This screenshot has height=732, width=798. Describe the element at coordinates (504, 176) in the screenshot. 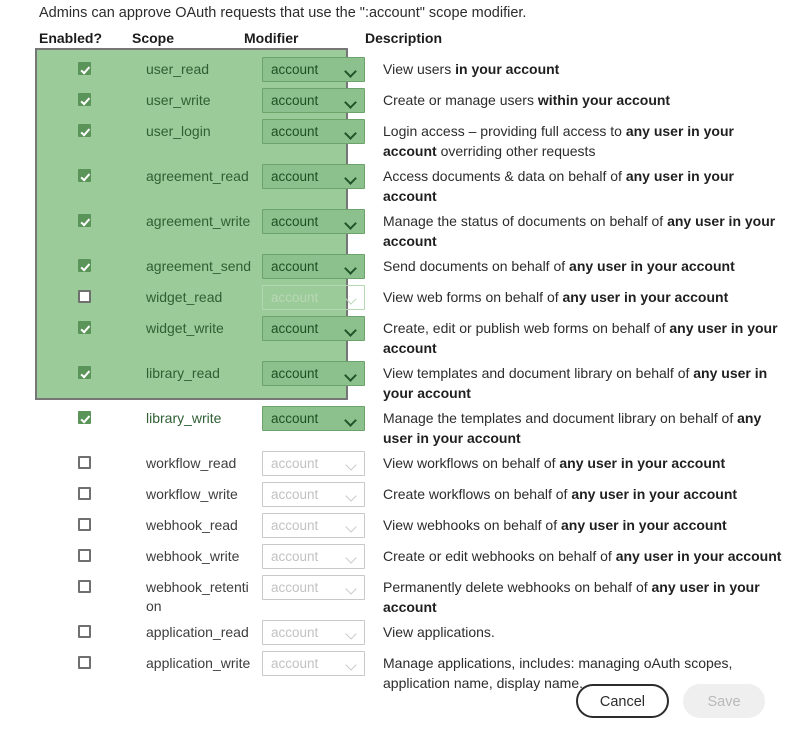

I see `description-text: Access documents & data on behalf of` at that location.